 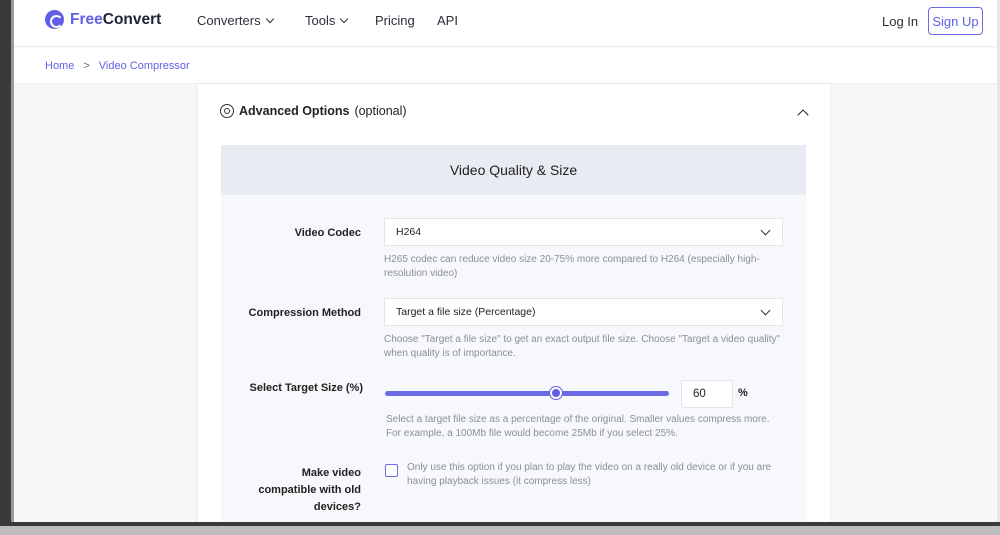 What do you see at coordinates (500, 530) in the screenshot?
I see `screenshot-frame-bottom` at bounding box center [500, 530].